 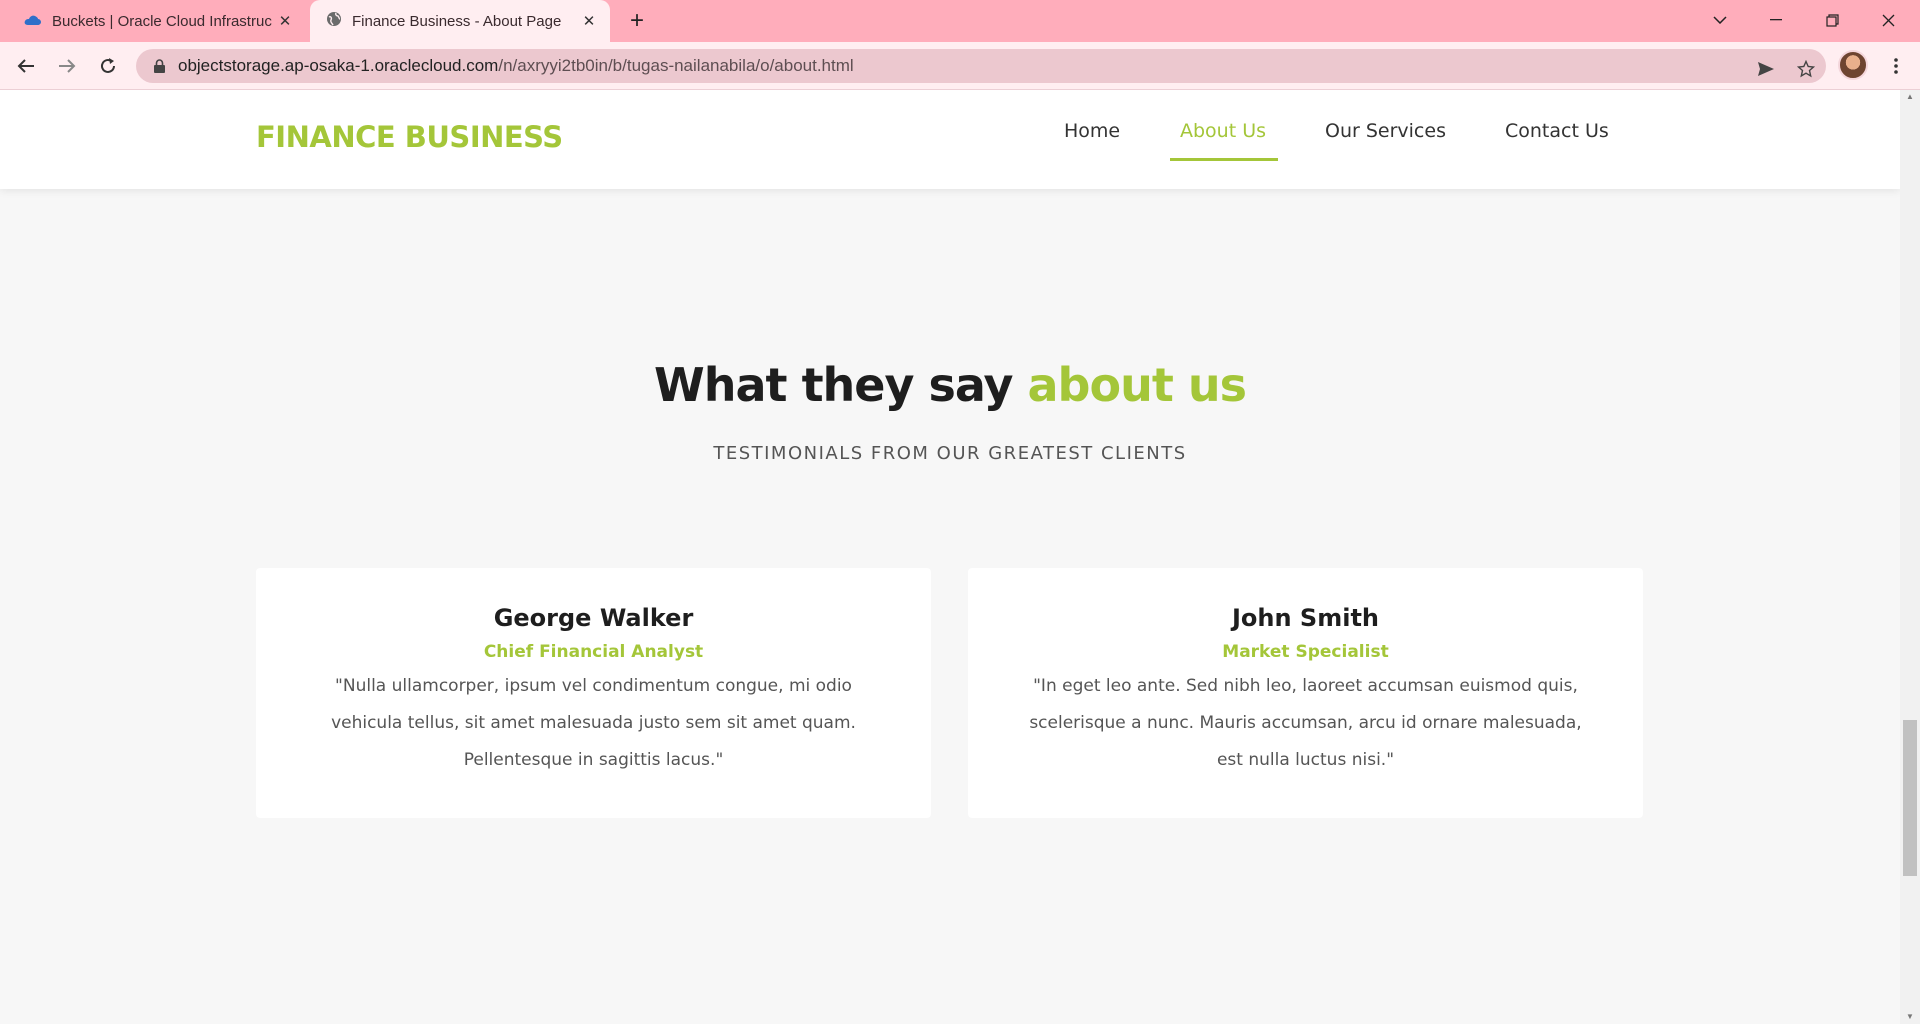 What do you see at coordinates (1806, 69) in the screenshot?
I see `star-icon` at bounding box center [1806, 69].